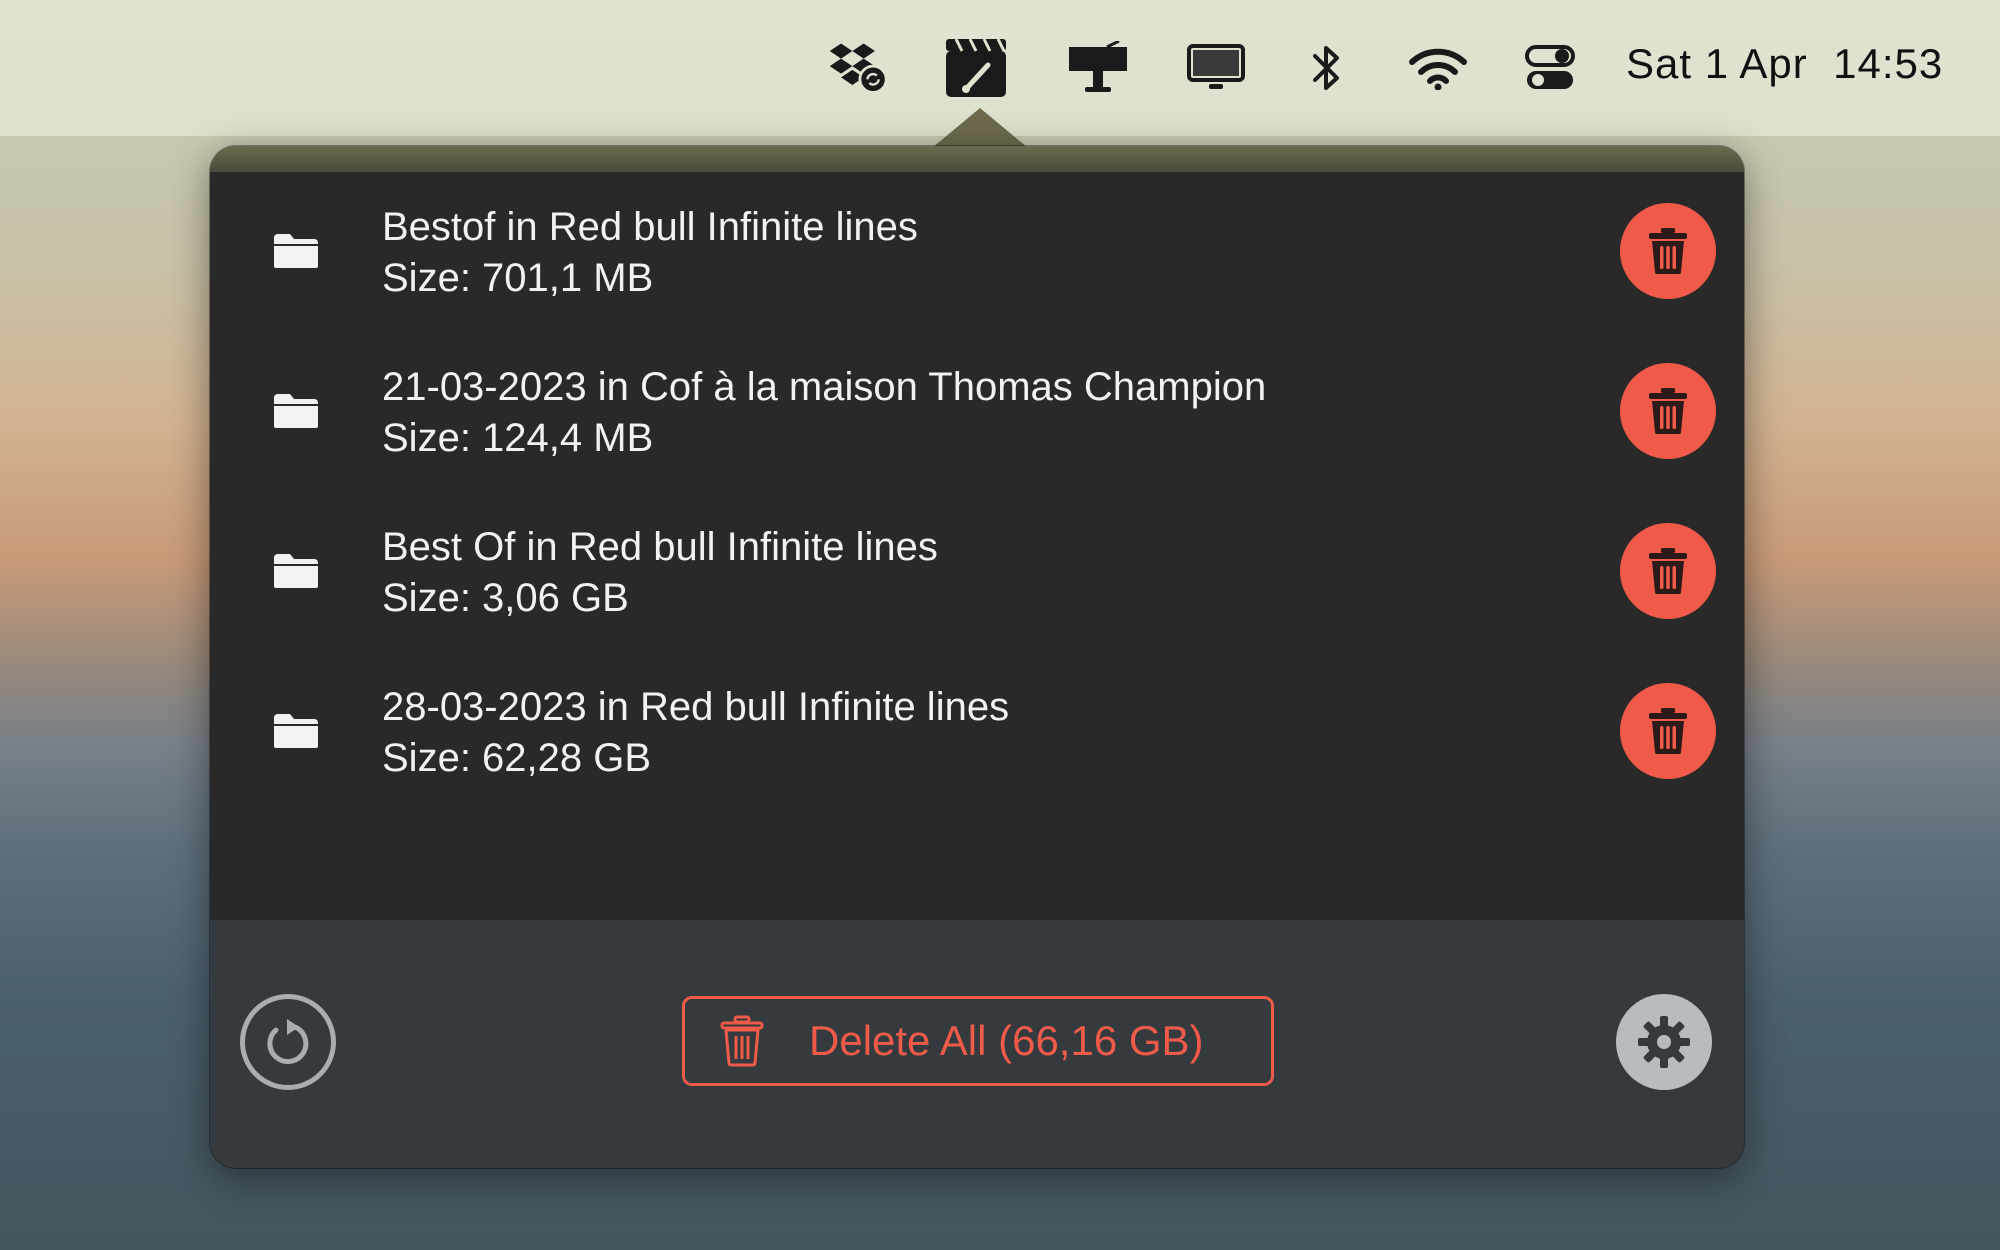 This screenshot has height=1250, width=2000. Describe the element at coordinates (518, 438) in the screenshot. I see `item-size: Size: 124,4 MB` at that location.